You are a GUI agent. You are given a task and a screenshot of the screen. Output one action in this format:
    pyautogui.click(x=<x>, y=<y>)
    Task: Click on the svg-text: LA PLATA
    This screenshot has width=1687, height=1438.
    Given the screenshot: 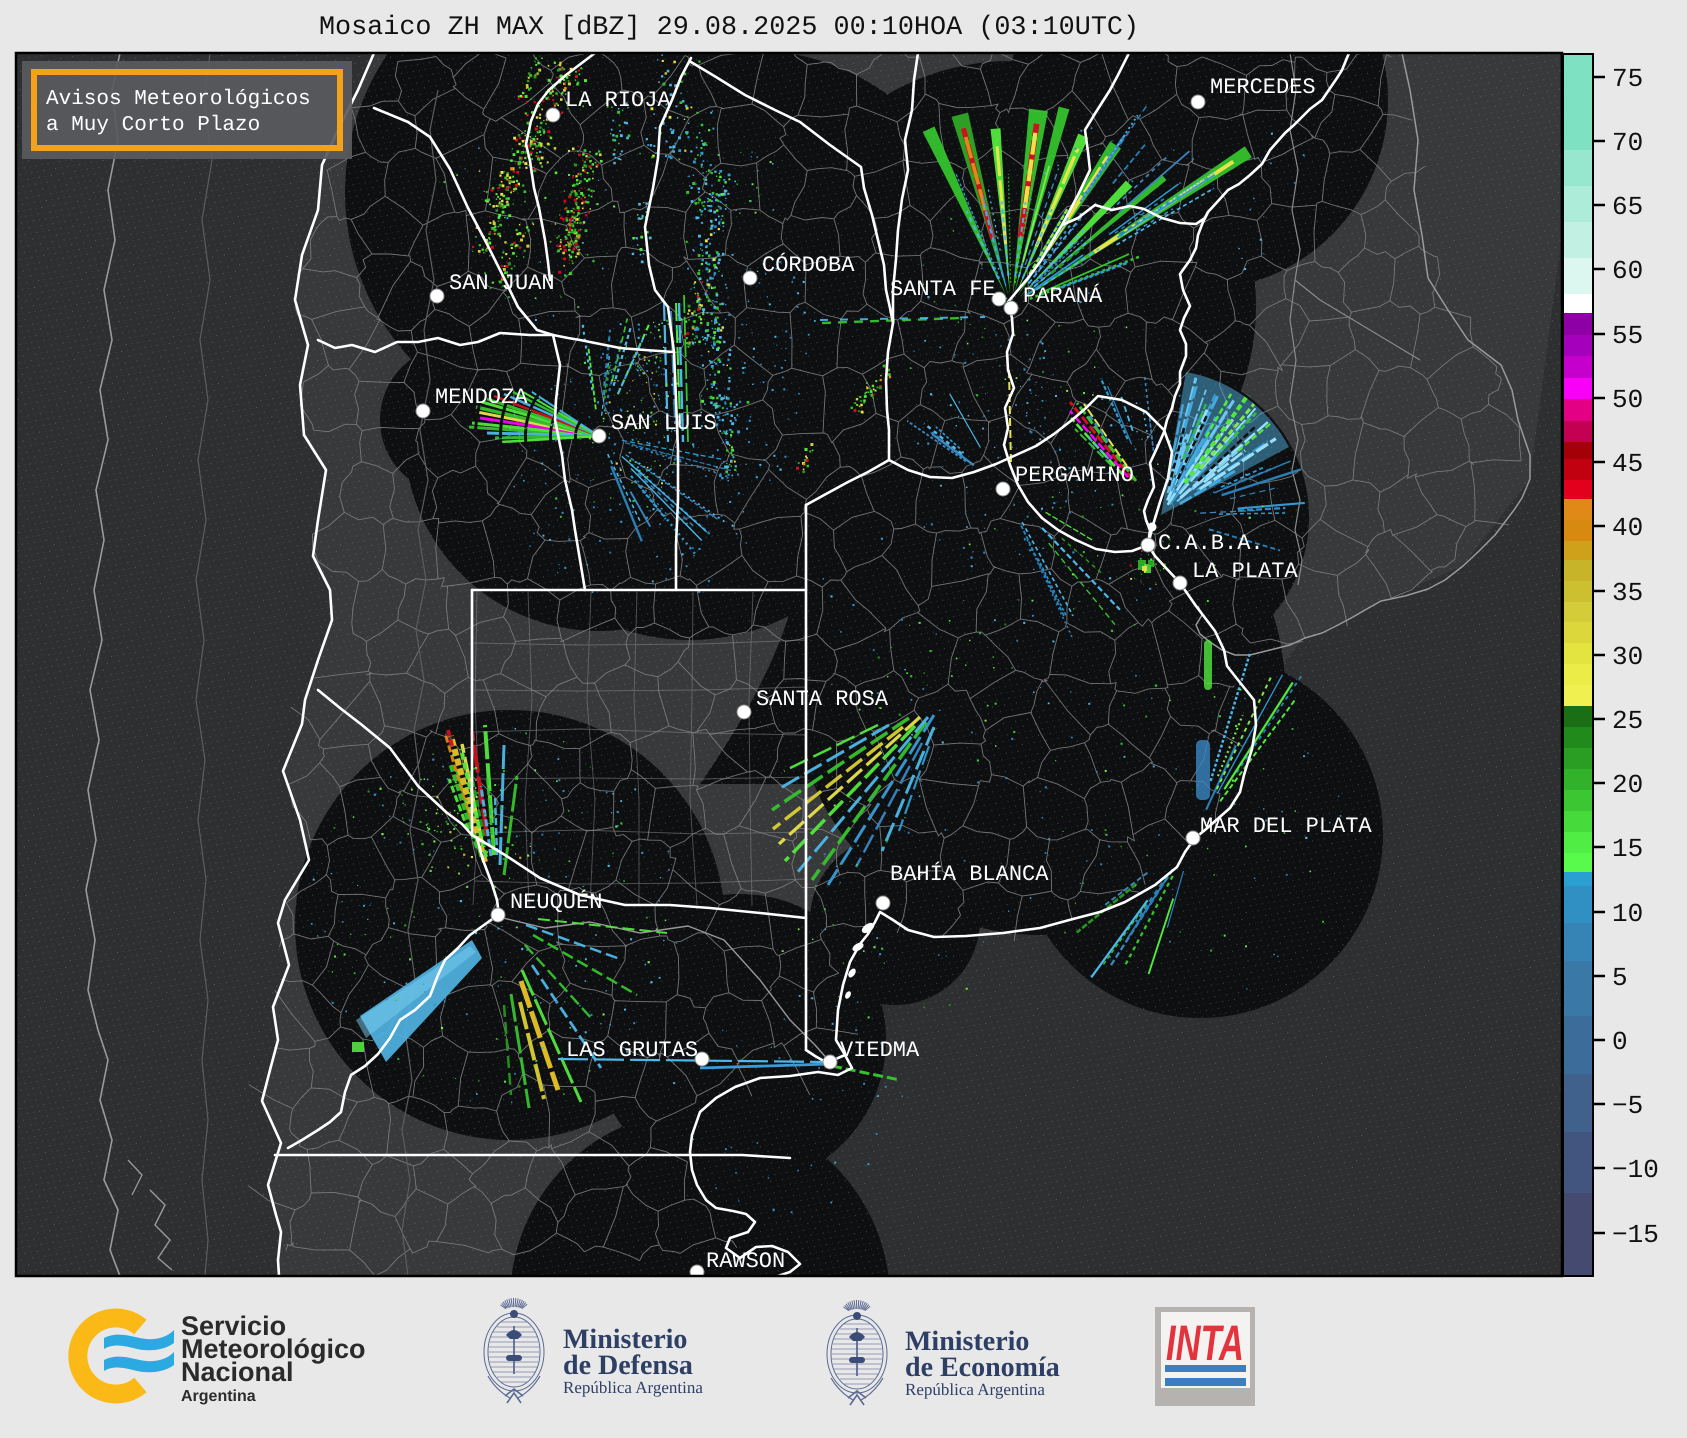 What is the action you would take?
    pyautogui.click(x=1245, y=571)
    